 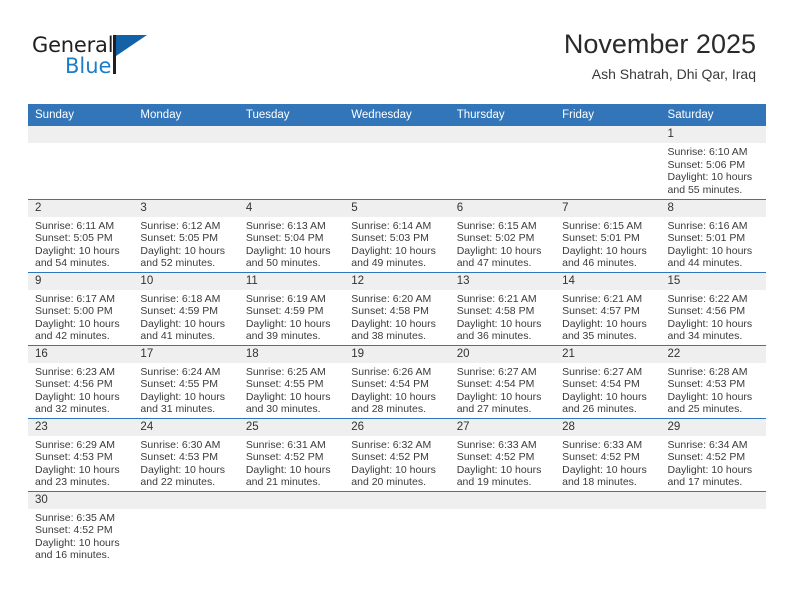 What do you see at coordinates (599, 409) in the screenshot?
I see `daylight-text-line2: and 26 minutes.` at bounding box center [599, 409].